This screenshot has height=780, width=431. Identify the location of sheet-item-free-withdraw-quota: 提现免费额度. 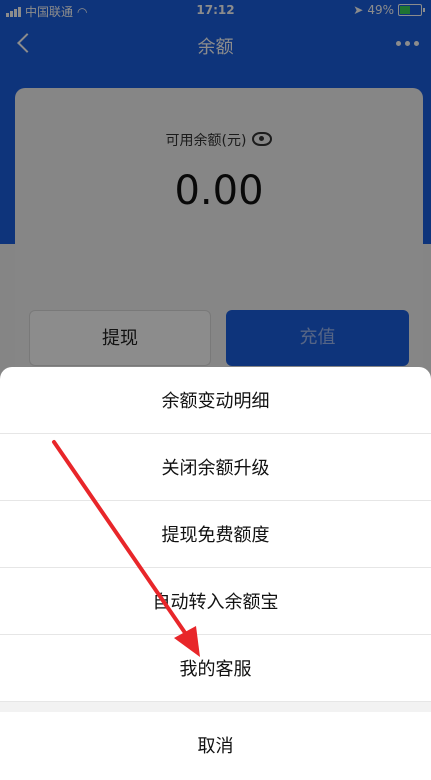
(215, 534).